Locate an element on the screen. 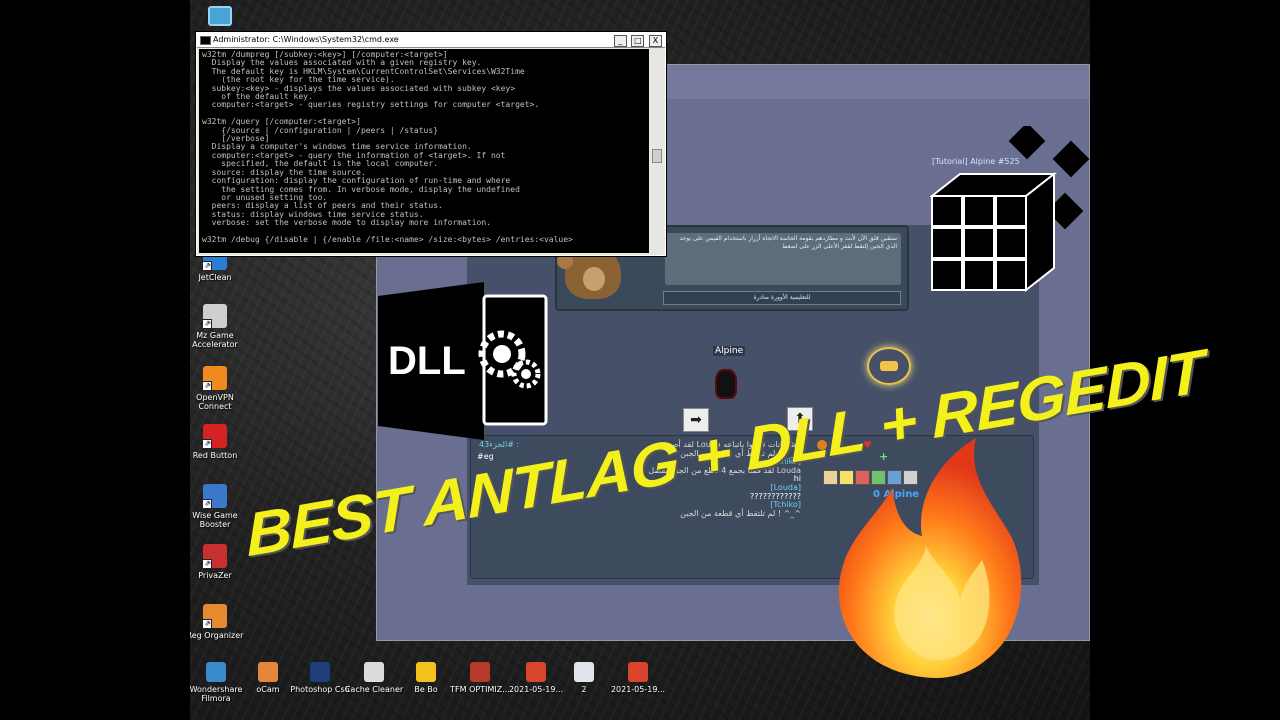 This screenshot has width=1280, height=720. regedit-cube-icon is located at coordinates (1010, 209).